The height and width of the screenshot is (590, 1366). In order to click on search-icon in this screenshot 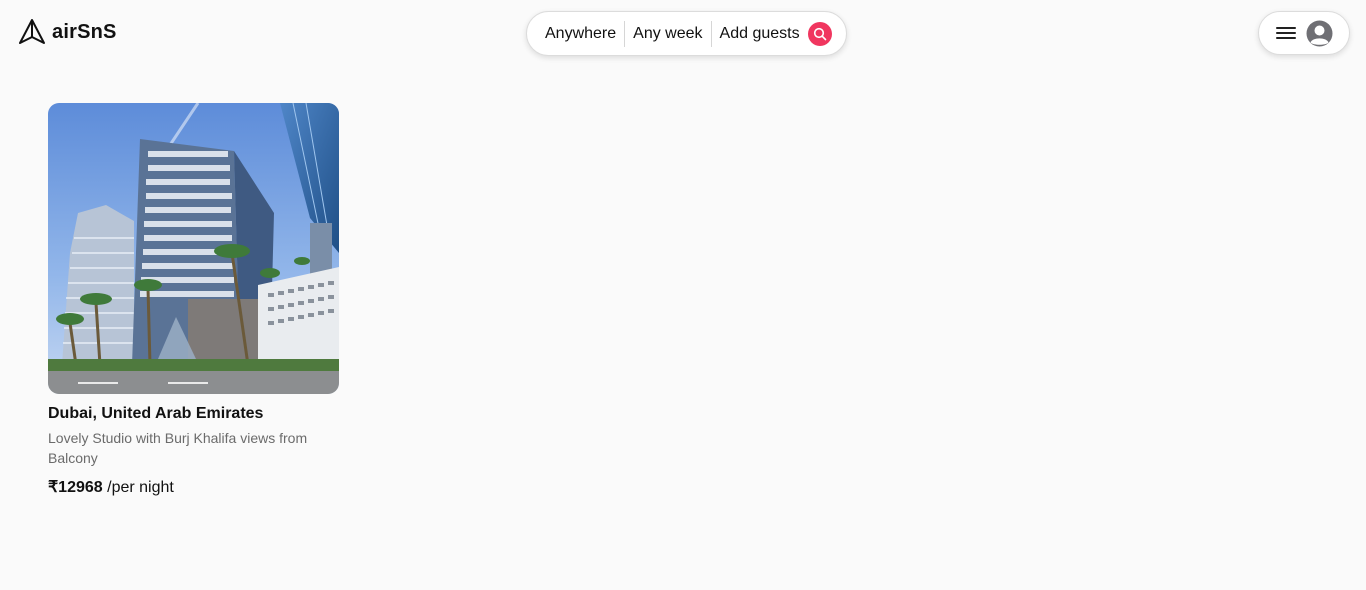, I will do `click(819, 33)`.